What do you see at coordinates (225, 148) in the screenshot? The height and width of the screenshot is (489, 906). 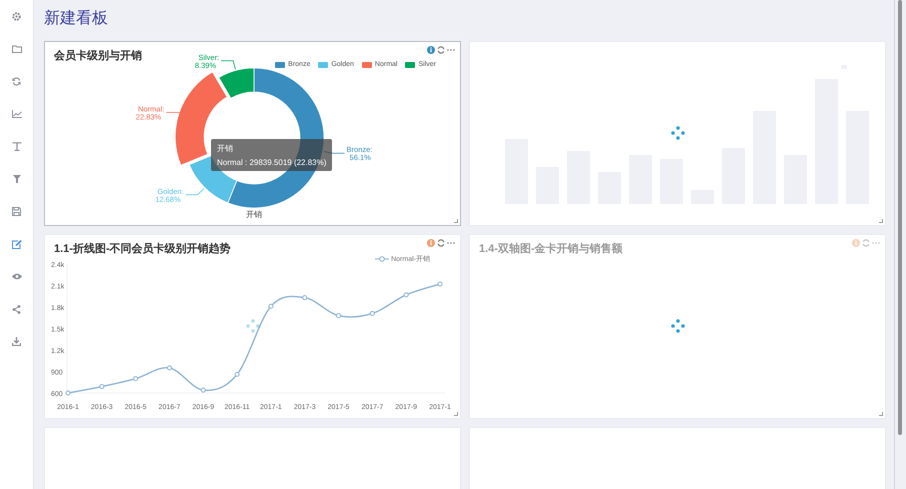 I see `tooltip-title: 开销` at bounding box center [225, 148].